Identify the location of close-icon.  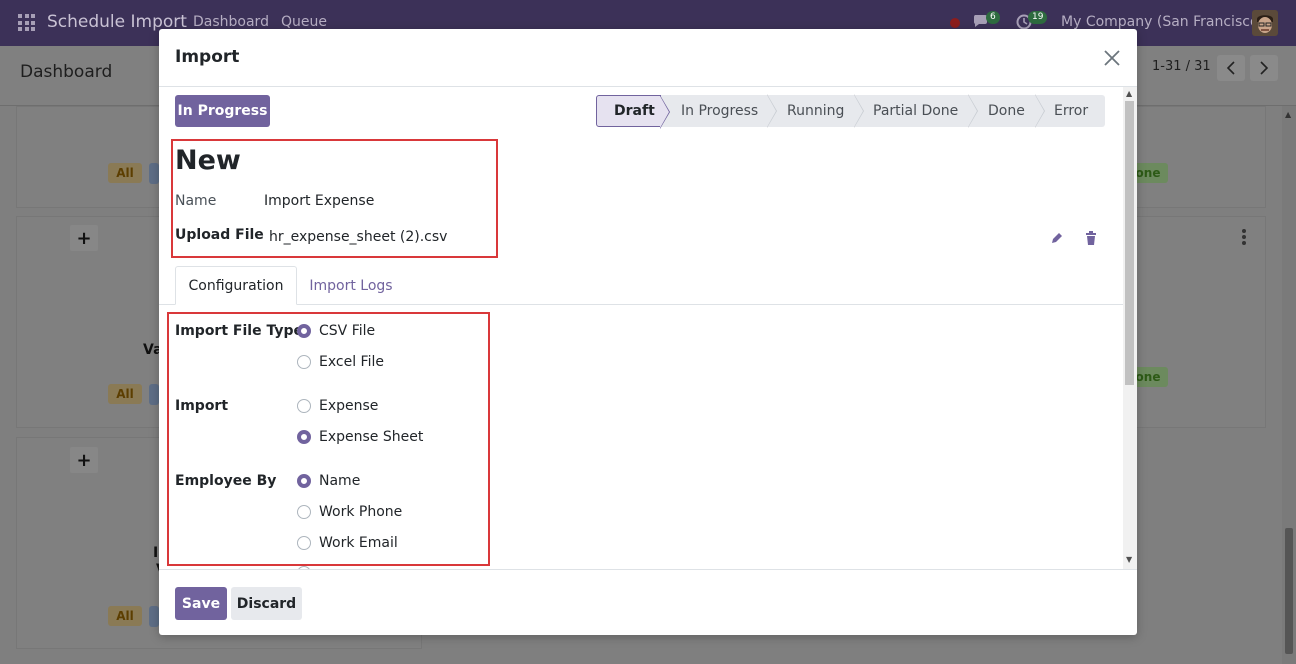
(1112, 58).